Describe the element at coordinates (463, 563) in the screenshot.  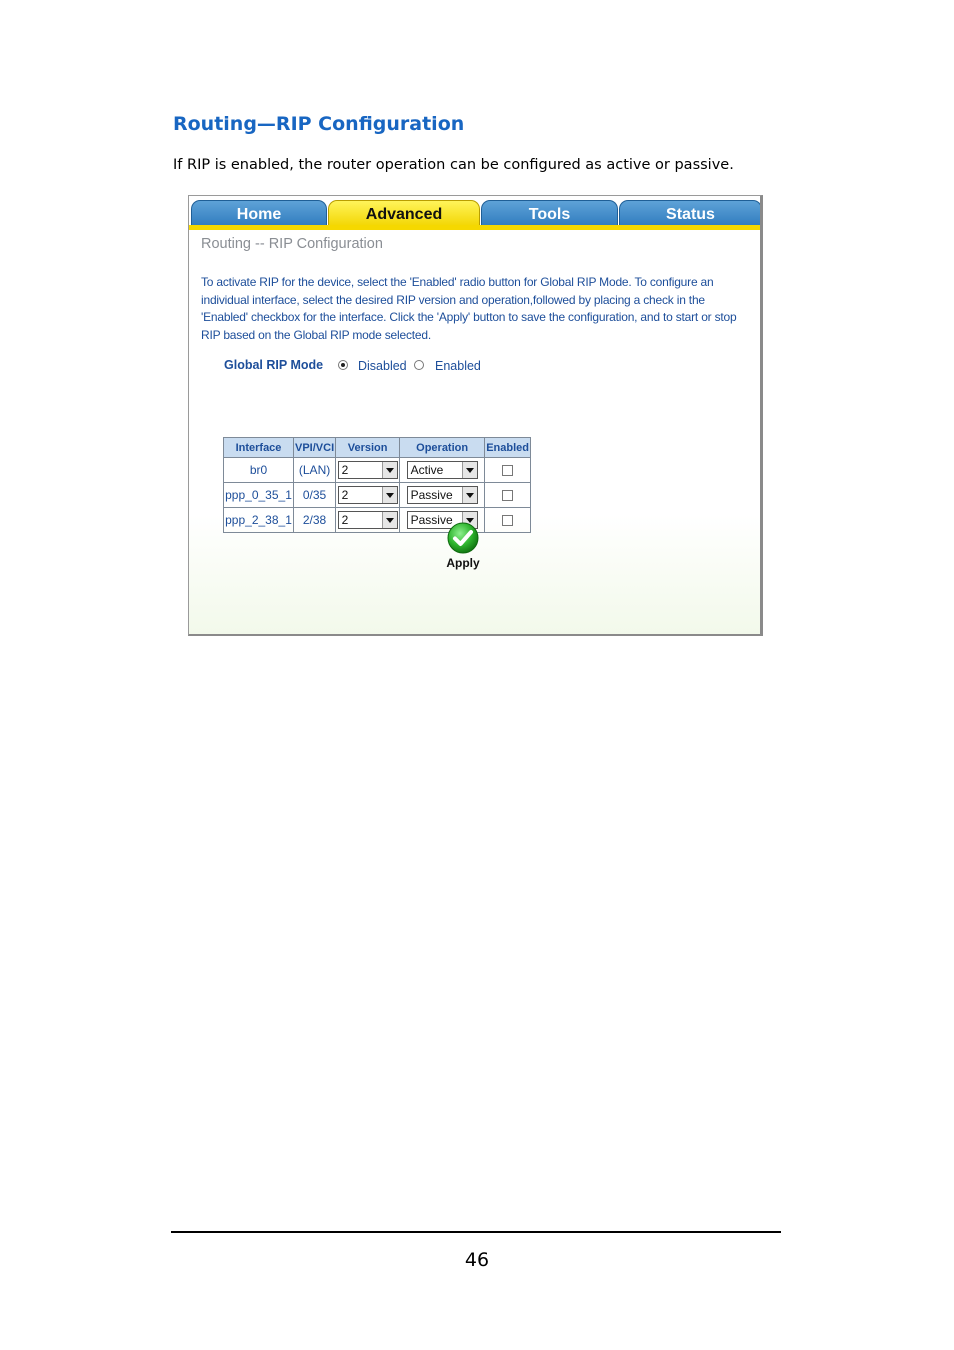
I see `apply-label: Apply` at that location.